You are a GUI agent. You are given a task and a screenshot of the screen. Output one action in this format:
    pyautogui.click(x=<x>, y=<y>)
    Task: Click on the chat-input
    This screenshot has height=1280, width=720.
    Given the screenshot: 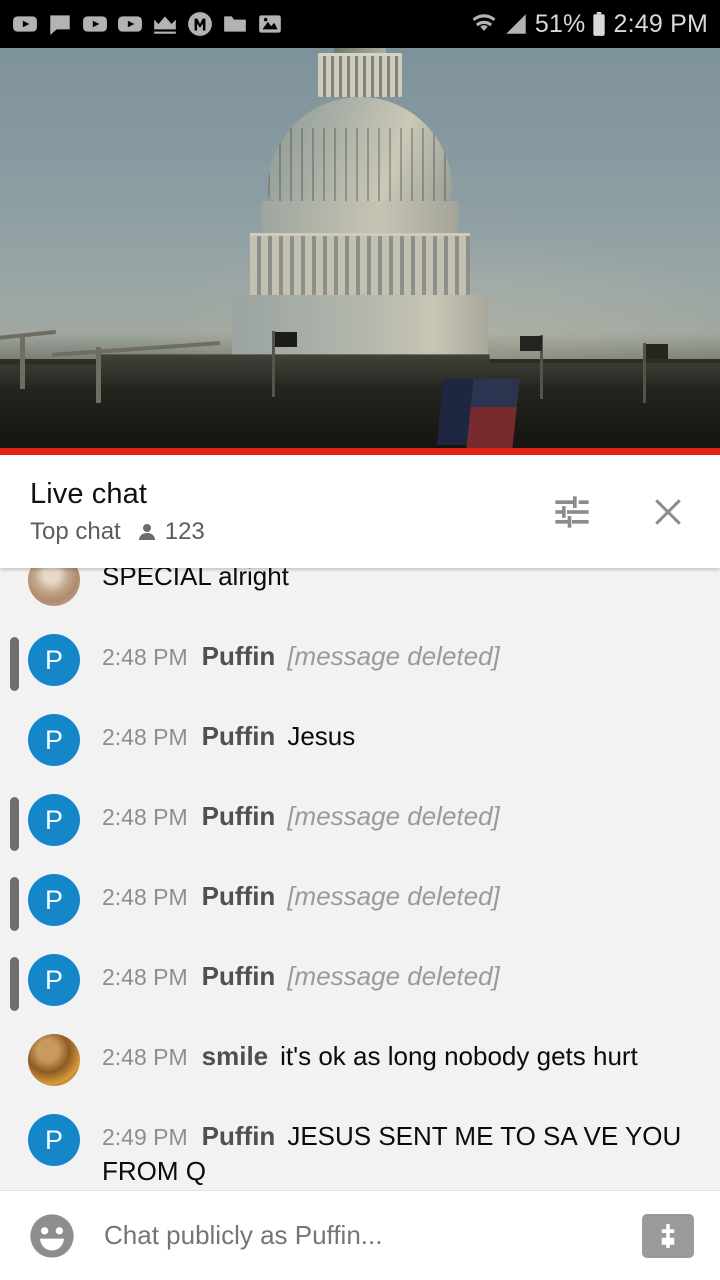 What is the action you would take?
    pyautogui.click(x=373, y=1235)
    